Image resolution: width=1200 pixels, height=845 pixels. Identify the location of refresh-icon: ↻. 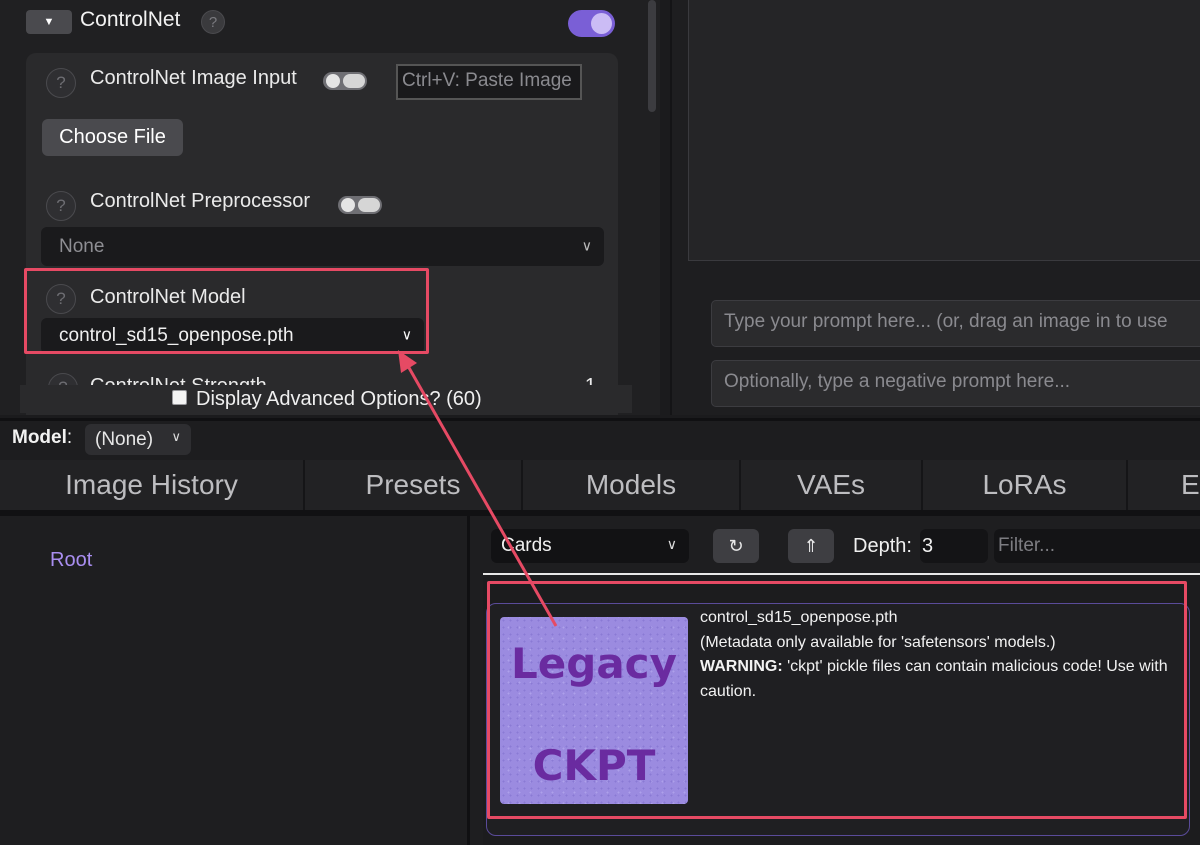
(736, 545).